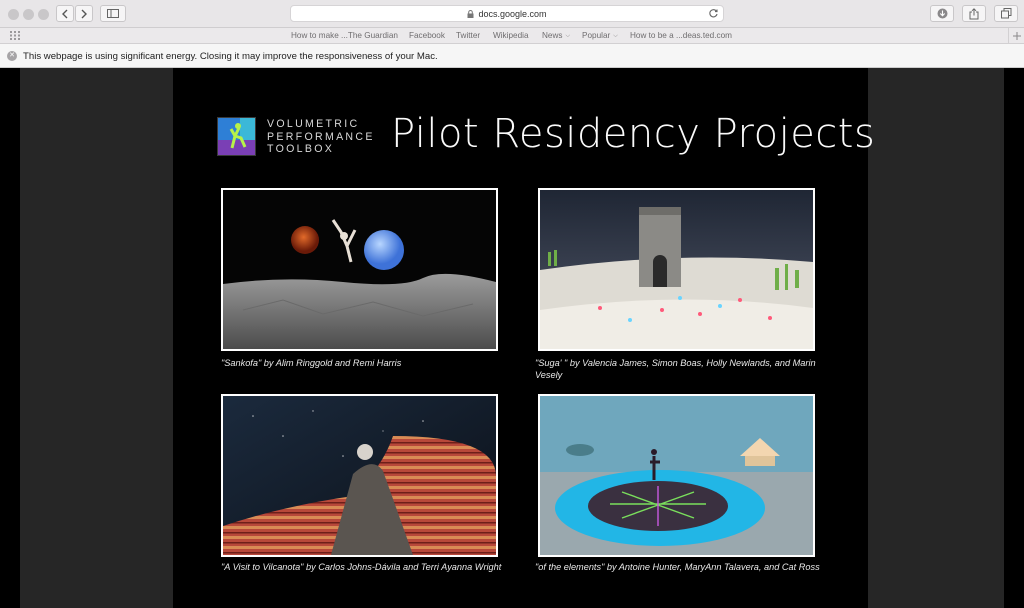 This screenshot has height=608, width=1024. Describe the element at coordinates (936, 338) in the screenshot. I see `page-background-right` at that location.